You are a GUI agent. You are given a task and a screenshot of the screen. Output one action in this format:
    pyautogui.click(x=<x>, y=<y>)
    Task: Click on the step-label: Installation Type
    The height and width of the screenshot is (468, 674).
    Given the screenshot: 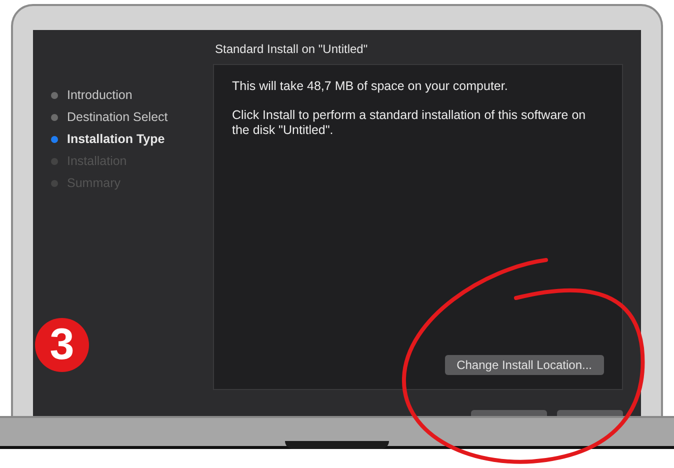 What is the action you would take?
    pyautogui.click(x=116, y=139)
    